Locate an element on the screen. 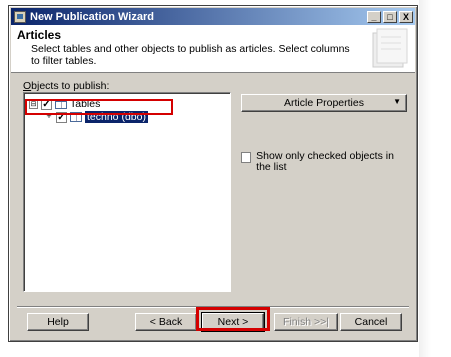 The image size is (451, 357). dropdown-arrow-icon: ▼ is located at coordinates (397, 101).